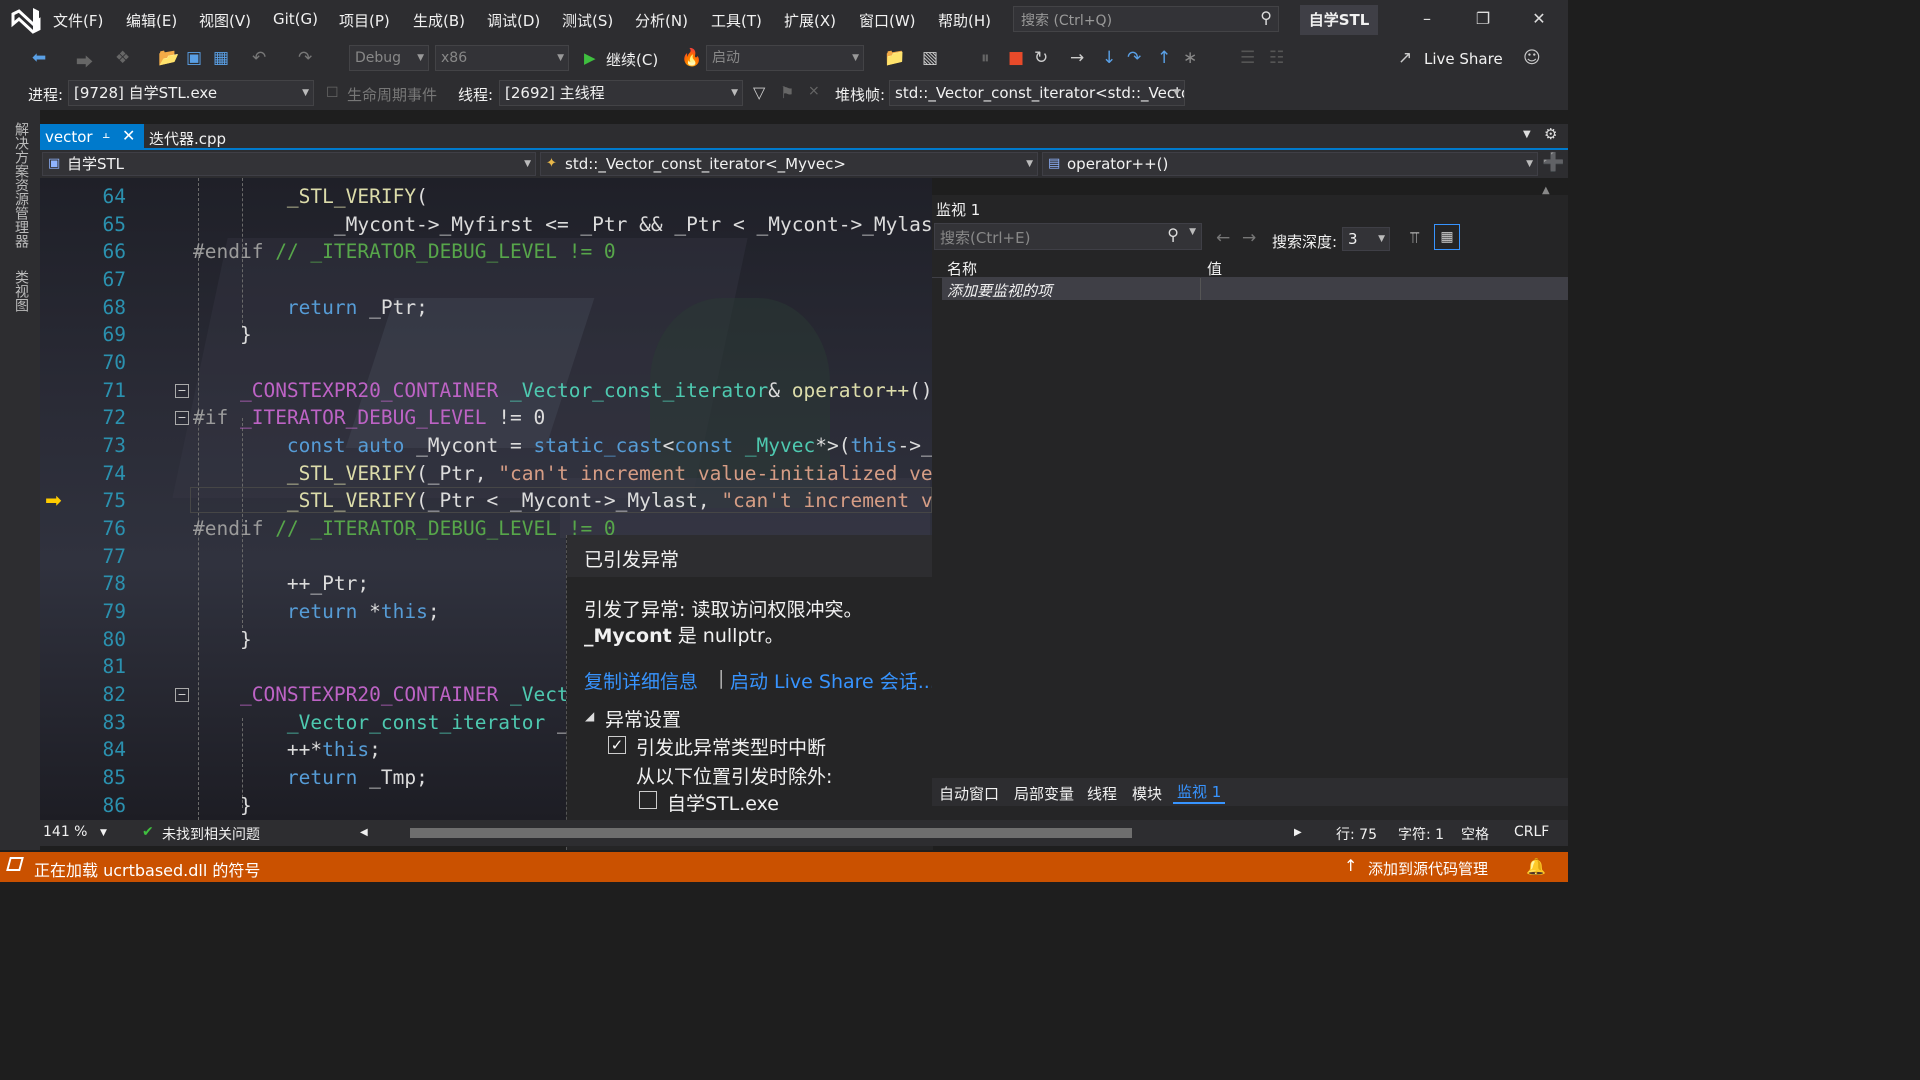 The height and width of the screenshot is (1080, 1920). I want to click on issues-status: 未找到相关问题, so click(211, 834).